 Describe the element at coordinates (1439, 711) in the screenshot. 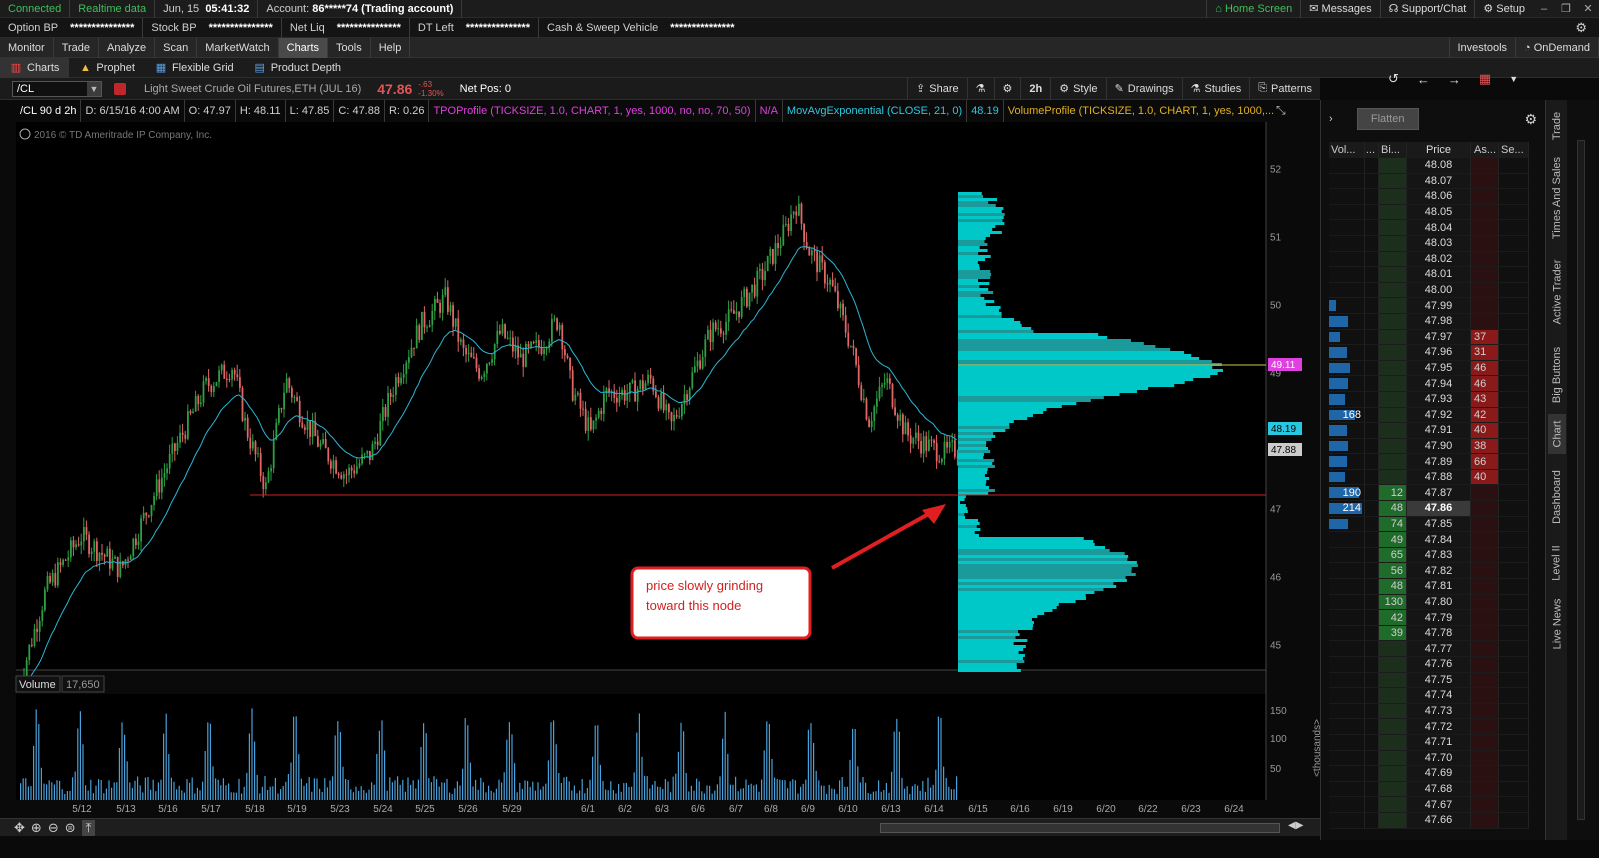

I see `price-cell: 47.73` at that location.